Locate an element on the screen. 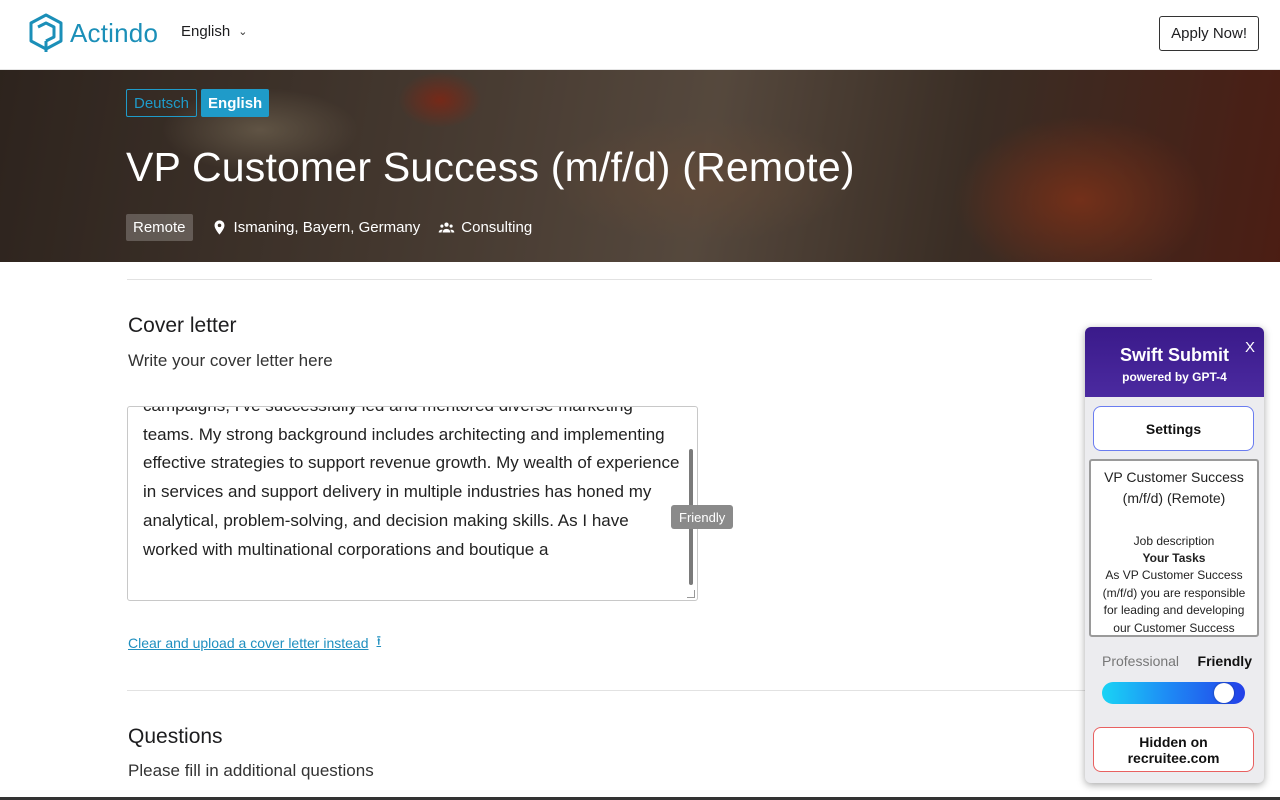  tone-slider is located at coordinates (1173, 693).